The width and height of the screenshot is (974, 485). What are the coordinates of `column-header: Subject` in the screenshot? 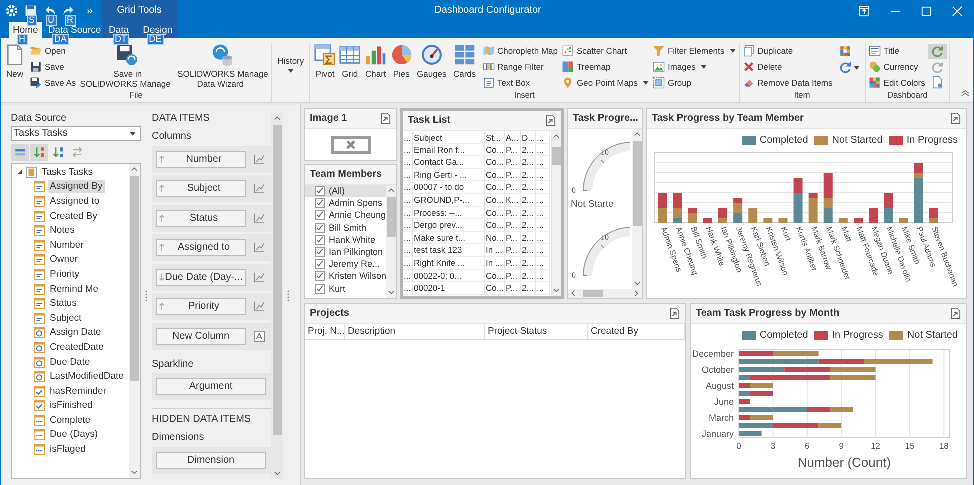 It's located at (449, 137).